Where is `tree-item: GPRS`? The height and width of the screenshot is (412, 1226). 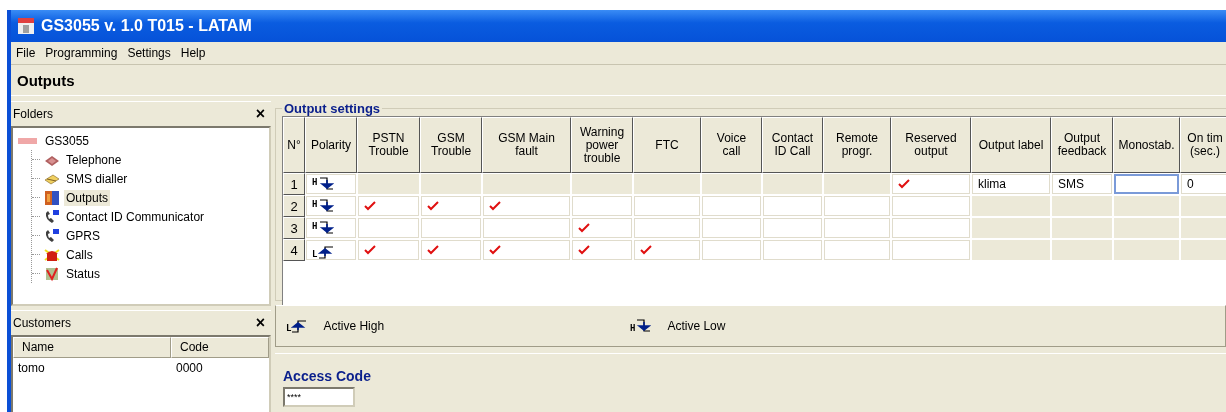
tree-item: GPRS is located at coordinates (83, 235).